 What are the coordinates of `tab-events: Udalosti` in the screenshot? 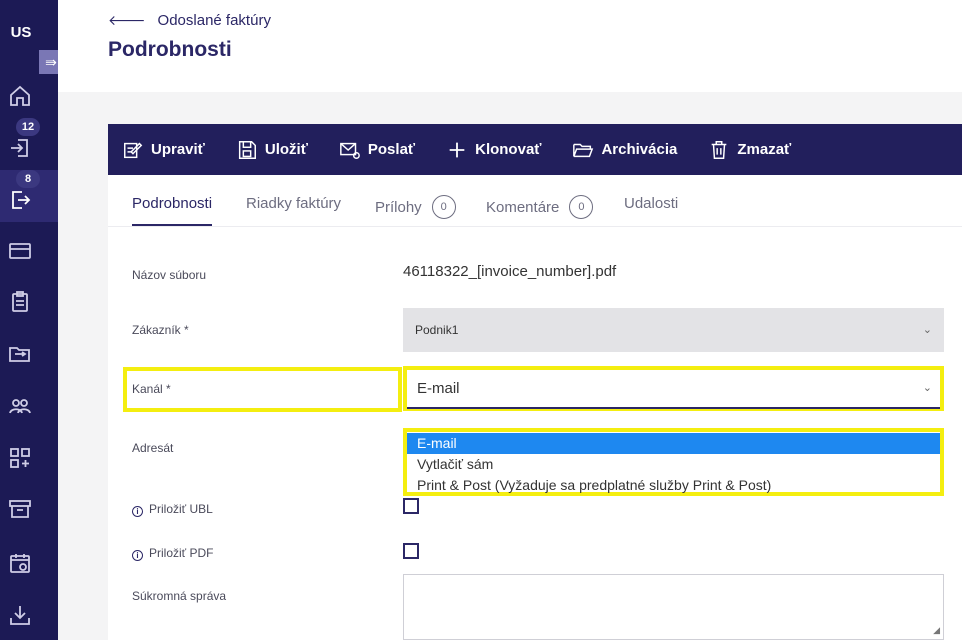 It's located at (651, 203).